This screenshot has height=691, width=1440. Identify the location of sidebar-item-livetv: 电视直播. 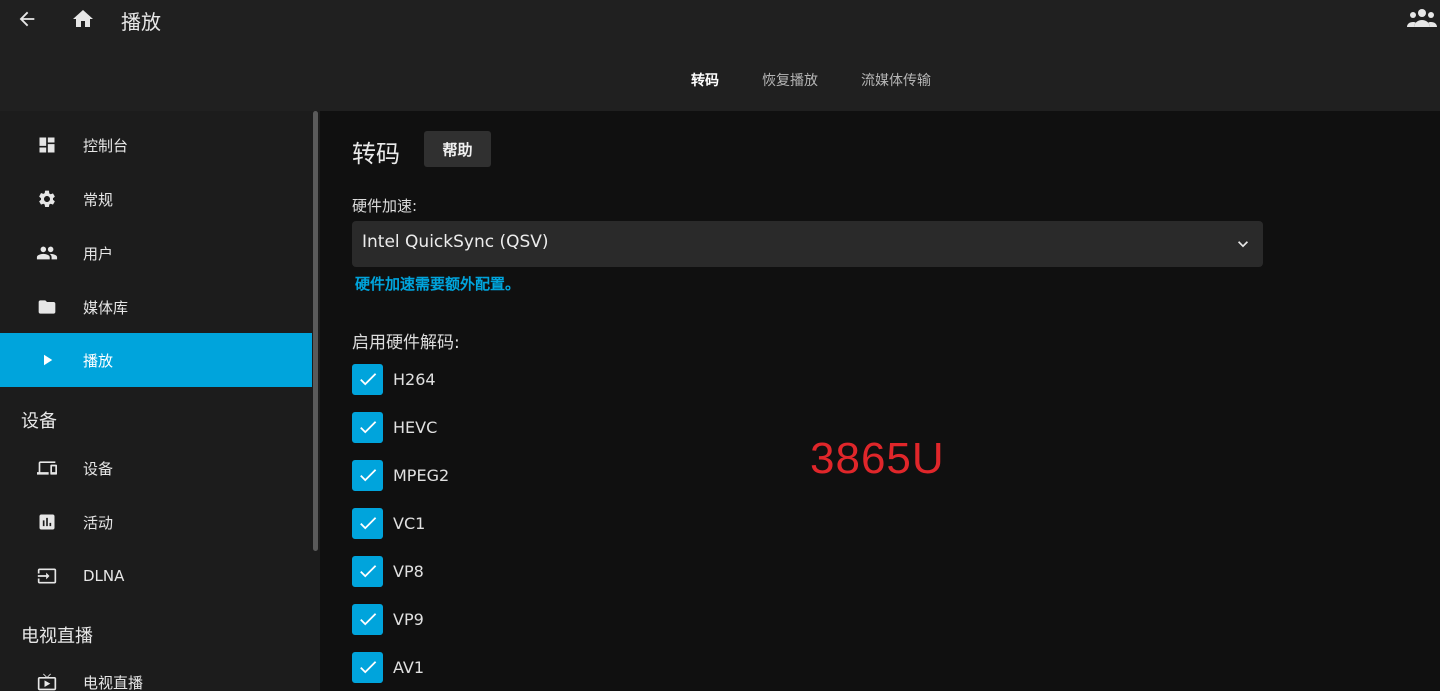
(156, 673).